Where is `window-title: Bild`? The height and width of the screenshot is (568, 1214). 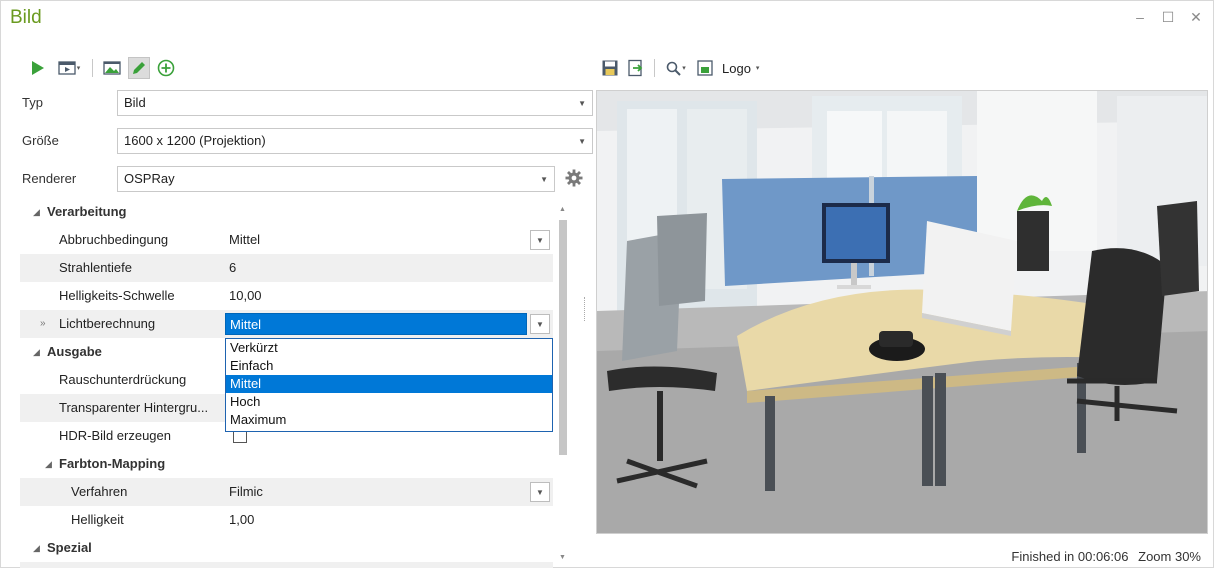
window-title: Bild is located at coordinates (26, 17).